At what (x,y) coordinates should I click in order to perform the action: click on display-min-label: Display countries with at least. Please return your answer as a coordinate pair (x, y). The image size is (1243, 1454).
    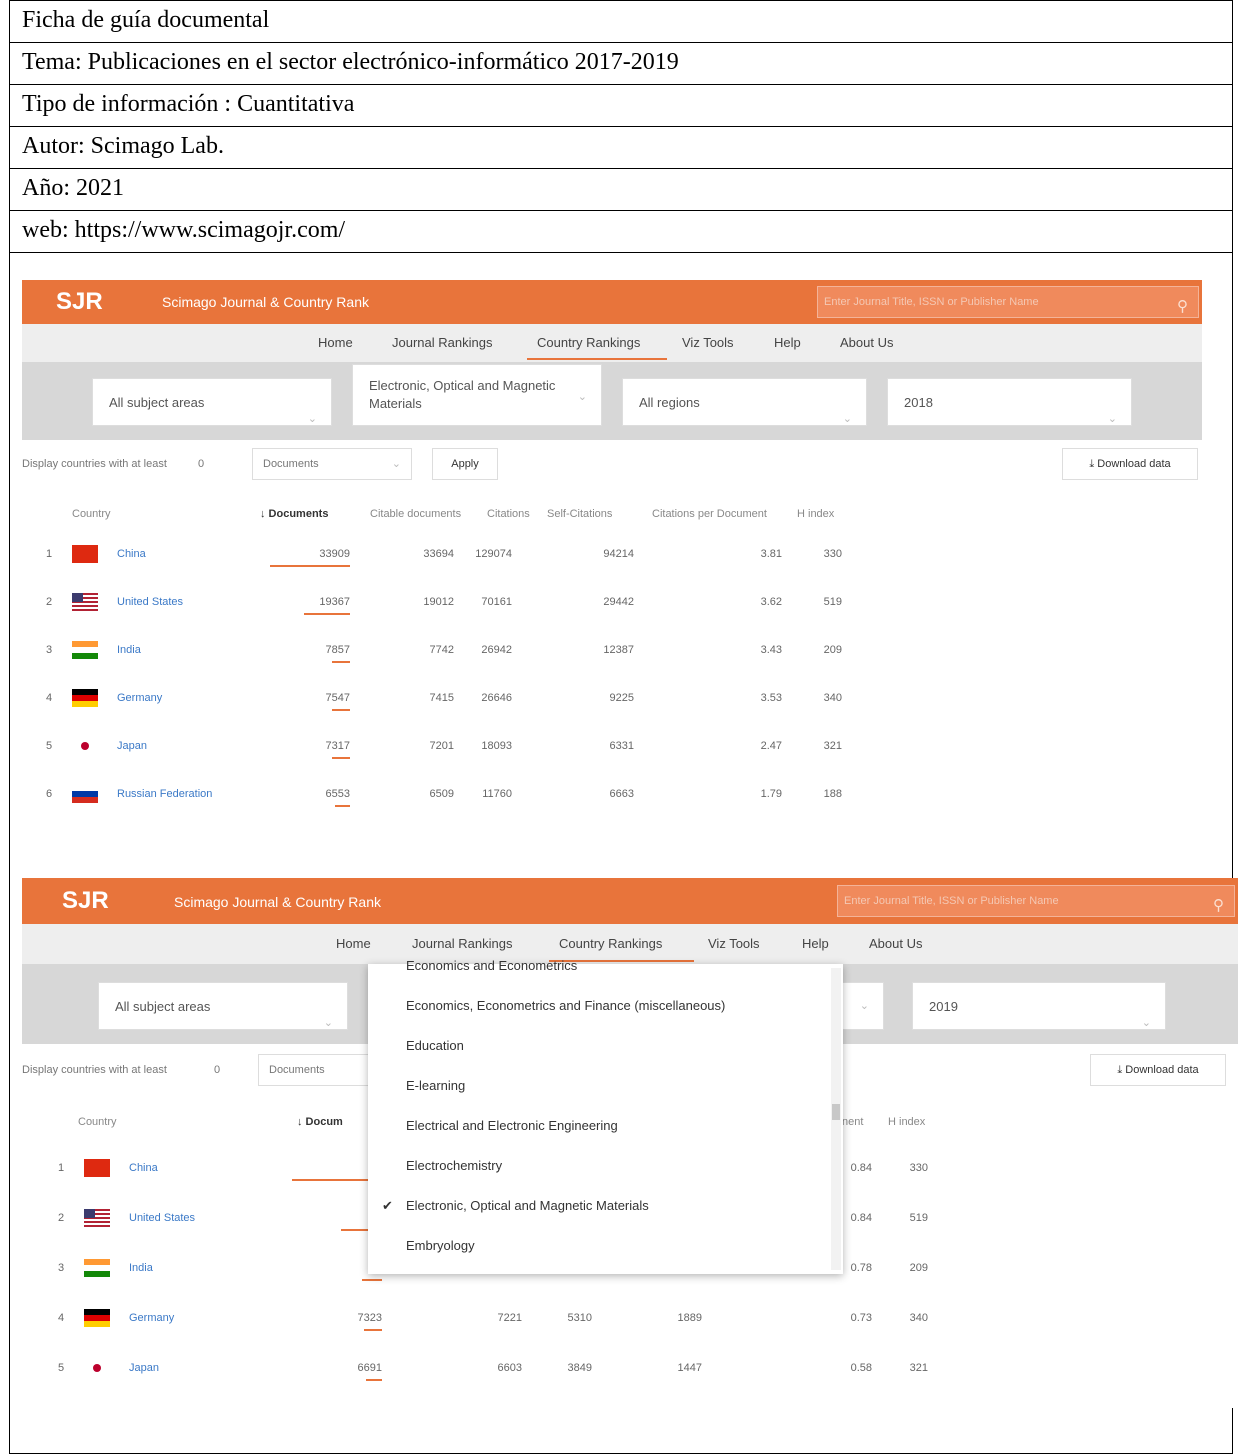
    Looking at the image, I should click on (94, 1070).